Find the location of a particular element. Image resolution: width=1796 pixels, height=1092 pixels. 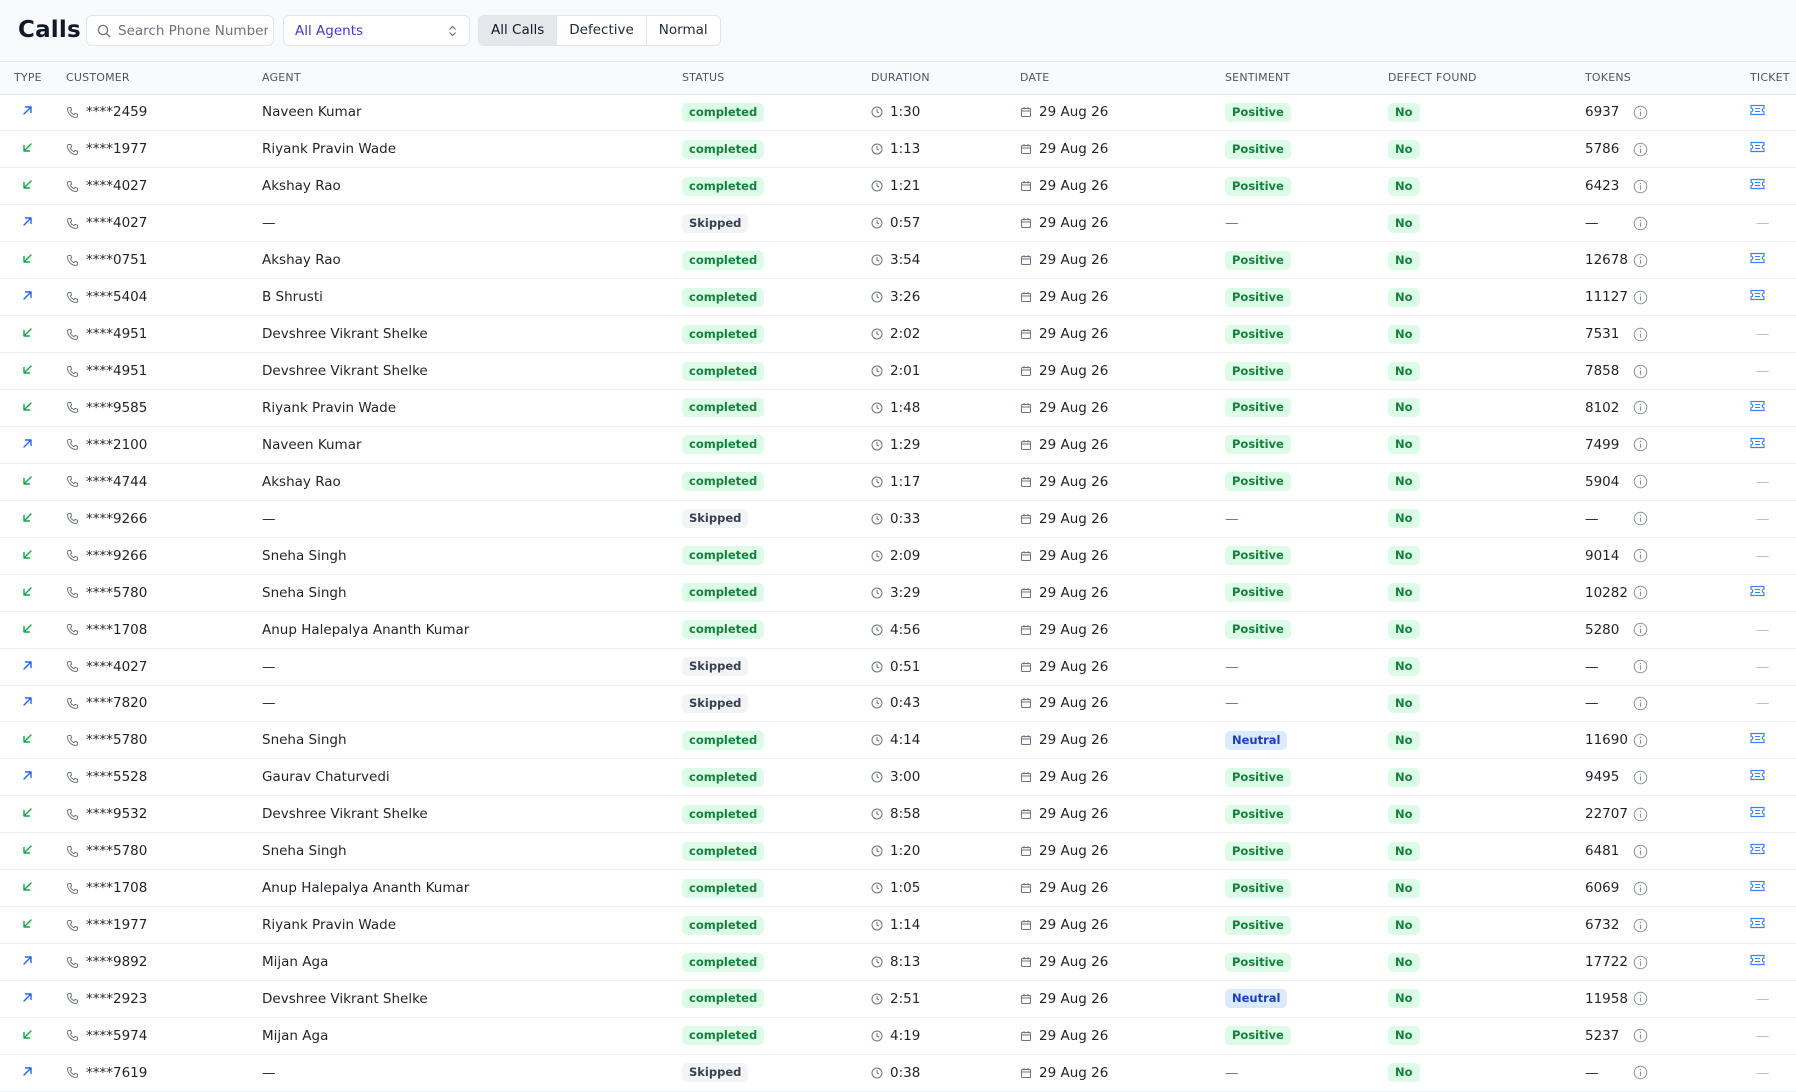

col-status: Status is located at coordinates (776, 78).